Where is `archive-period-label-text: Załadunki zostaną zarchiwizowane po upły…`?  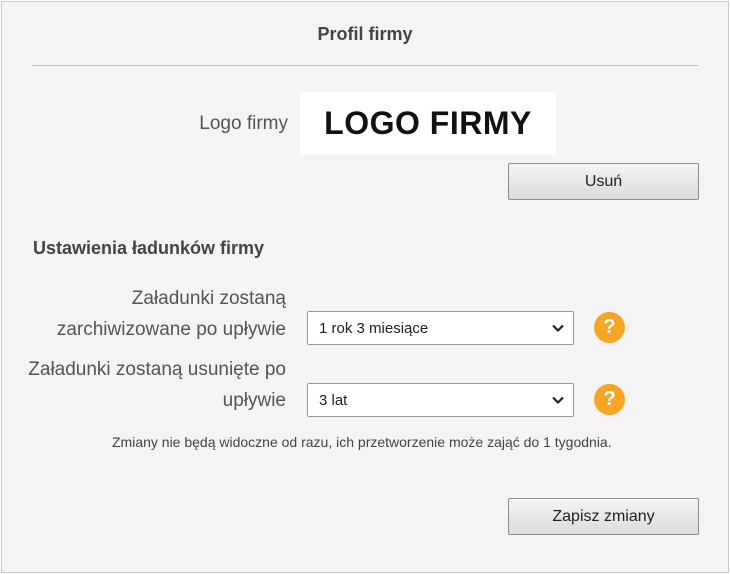 archive-period-label-text: Załadunki zostaną zarchiwizowane po upły… is located at coordinates (171, 314).